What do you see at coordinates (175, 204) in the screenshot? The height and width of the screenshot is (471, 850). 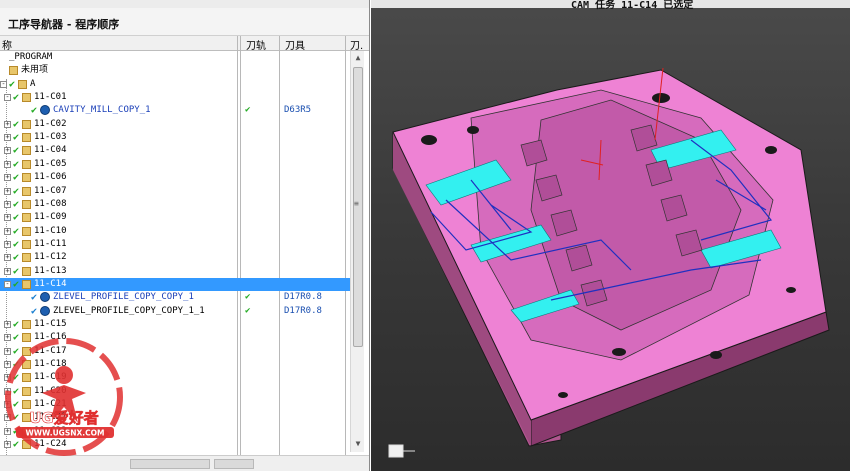 I see `program-group-row: + ✔ 11-C08` at bounding box center [175, 204].